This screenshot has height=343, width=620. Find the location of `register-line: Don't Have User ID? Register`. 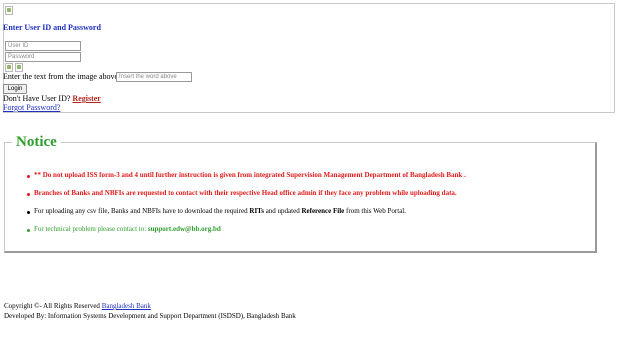

register-line: Don't Have User ID? Register is located at coordinates (52, 98).